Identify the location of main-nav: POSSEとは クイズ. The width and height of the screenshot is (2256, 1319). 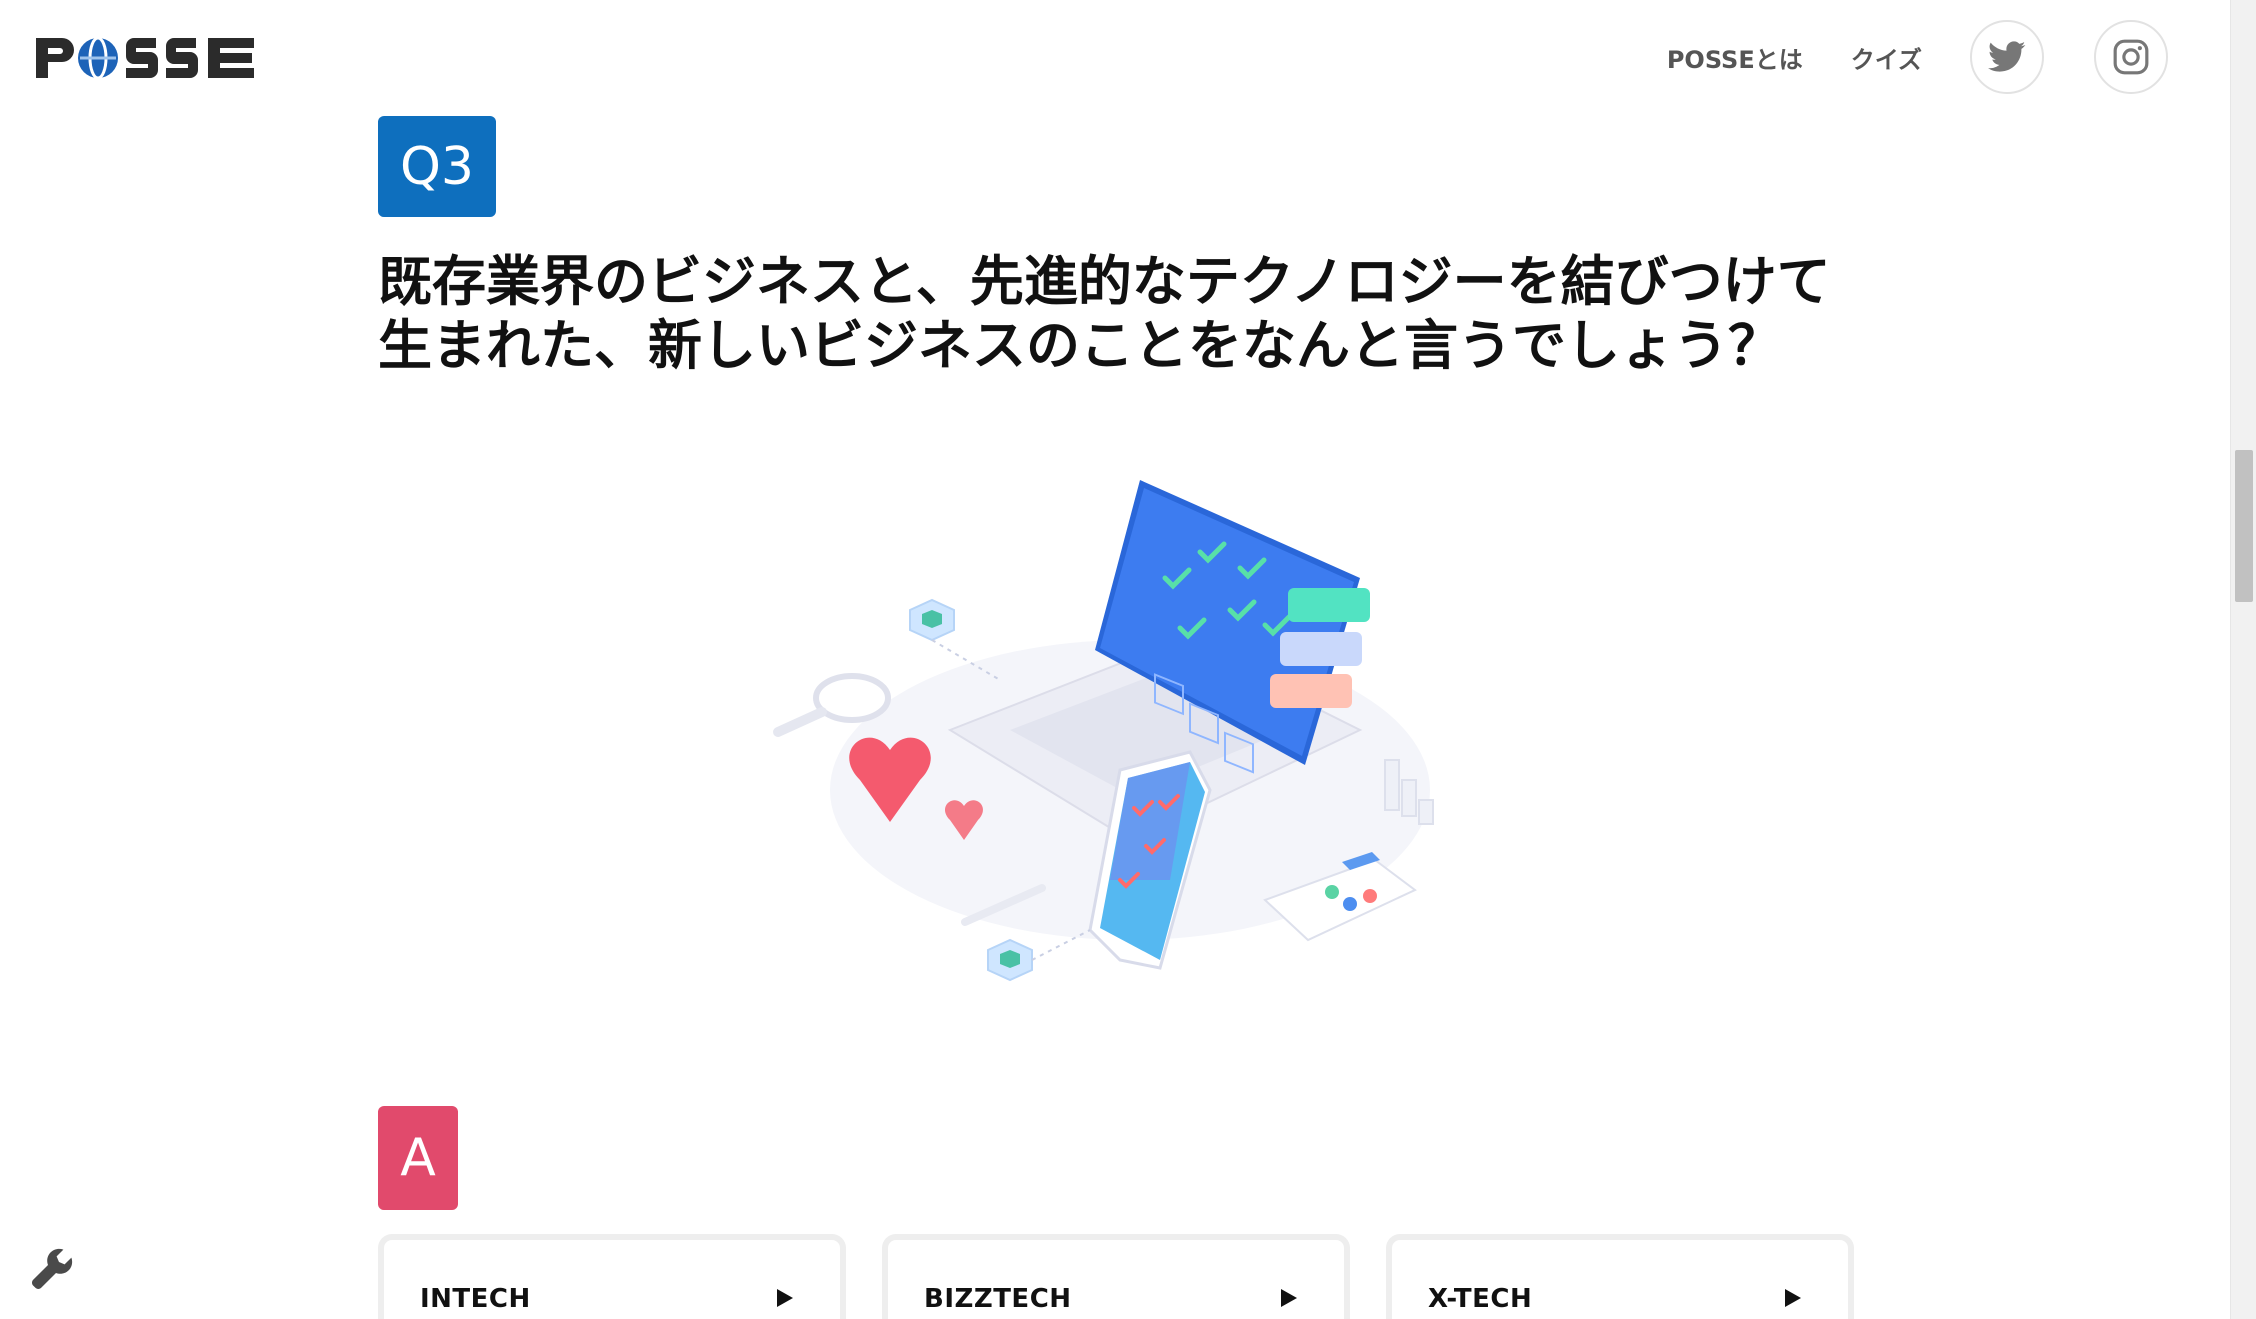
(1917, 57).